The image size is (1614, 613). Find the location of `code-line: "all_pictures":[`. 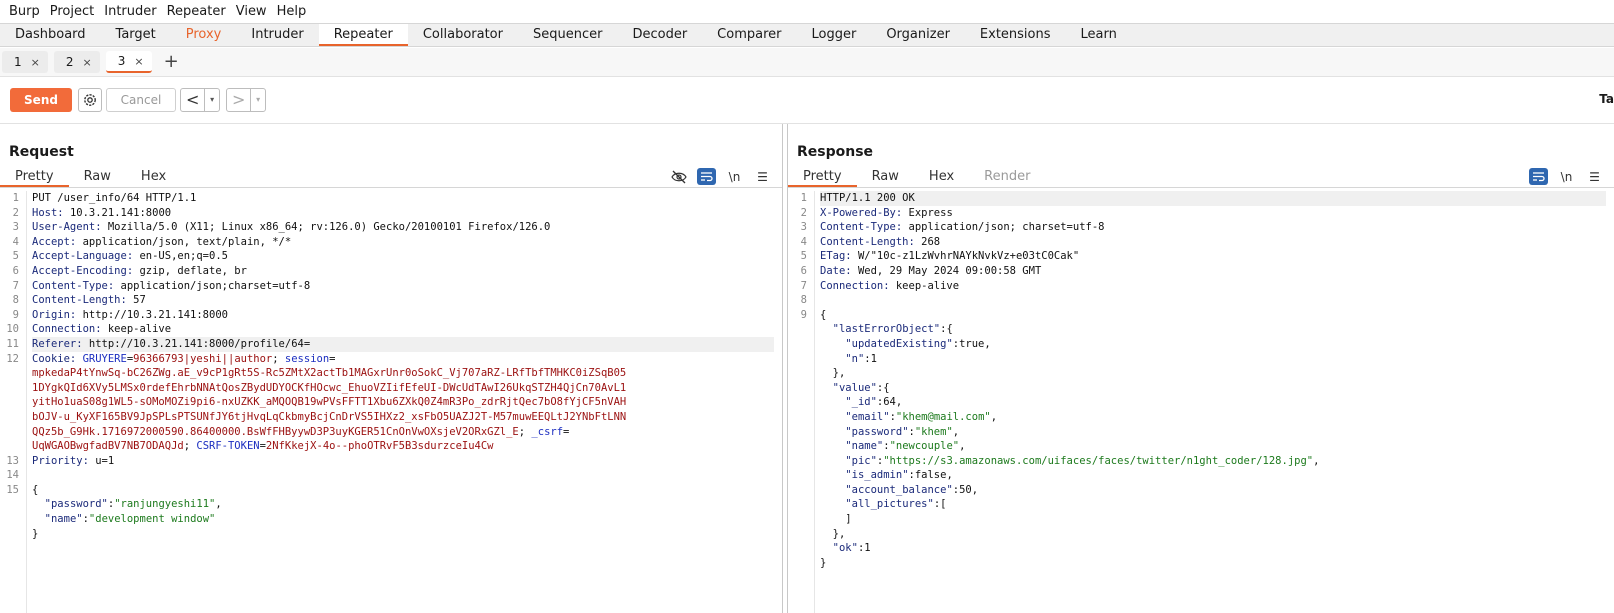

code-line: "all_pictures":[ is located at coordinates (1213, 504).